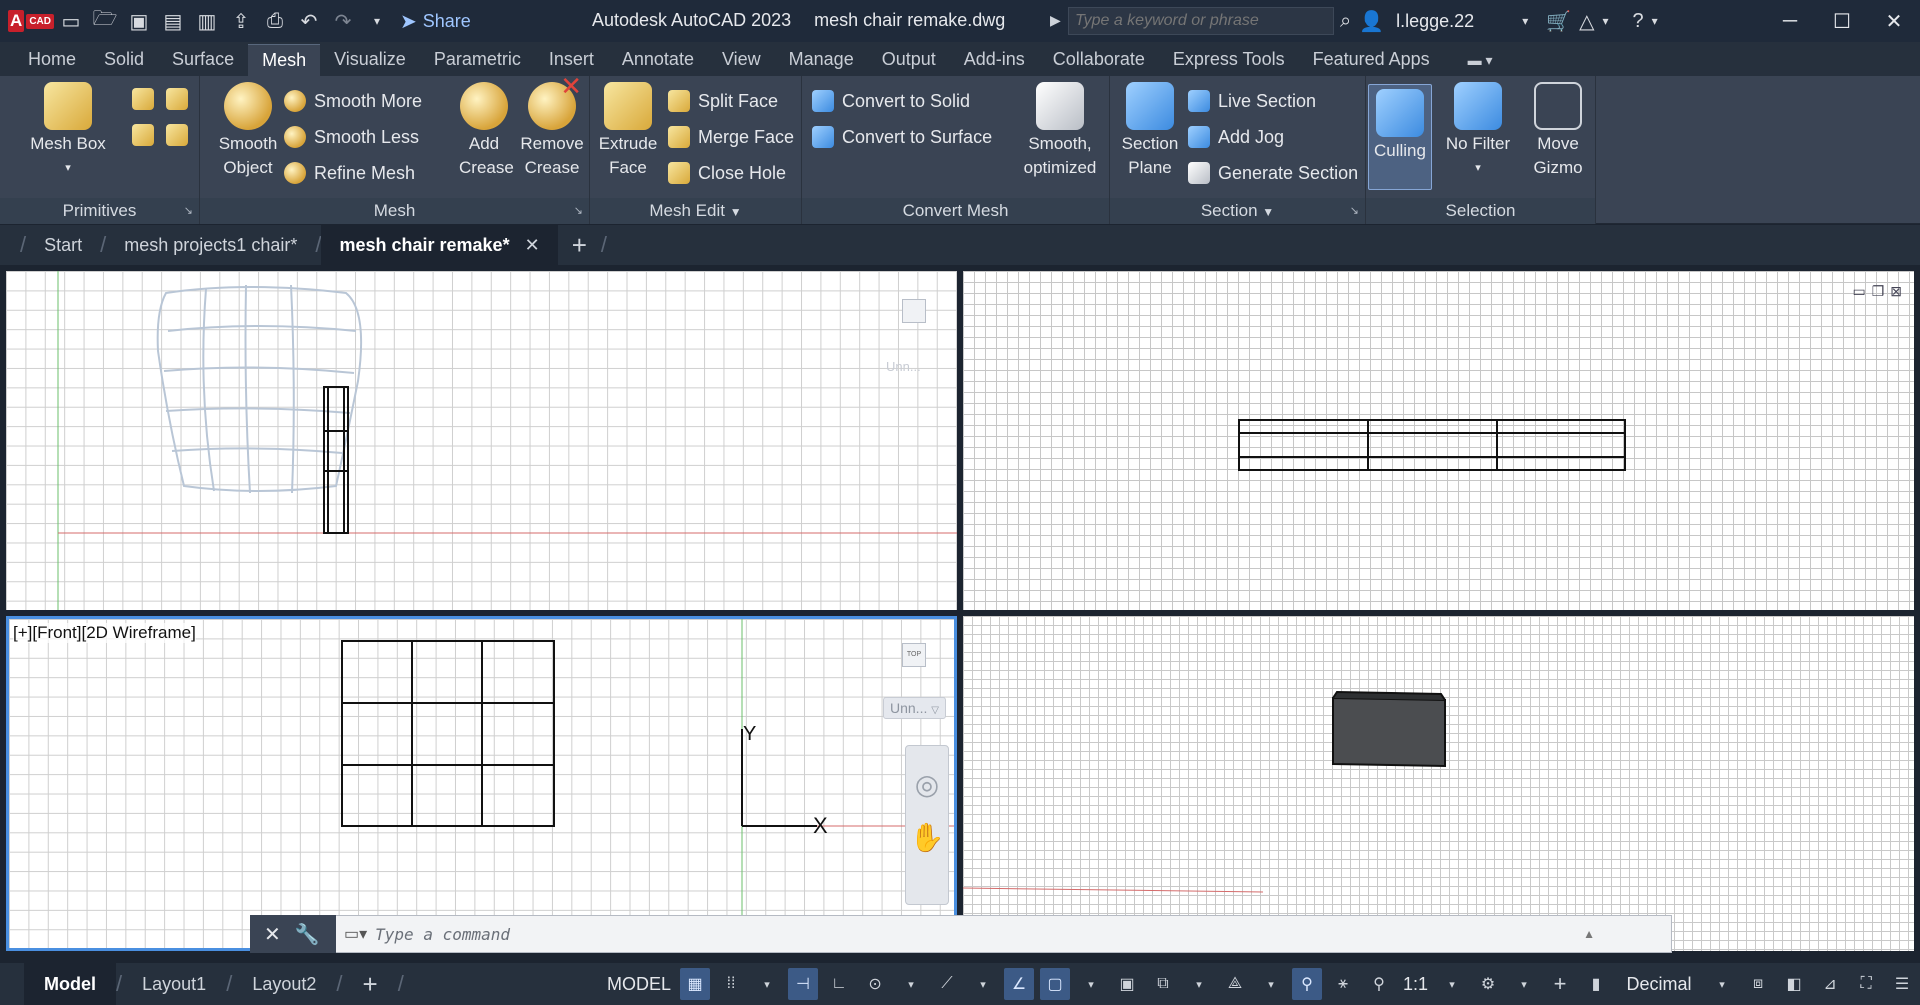 This screenshot has height=1005, width=1920. I want to click on tab-featured-apps: Featured Apps, so click(1371, 60).